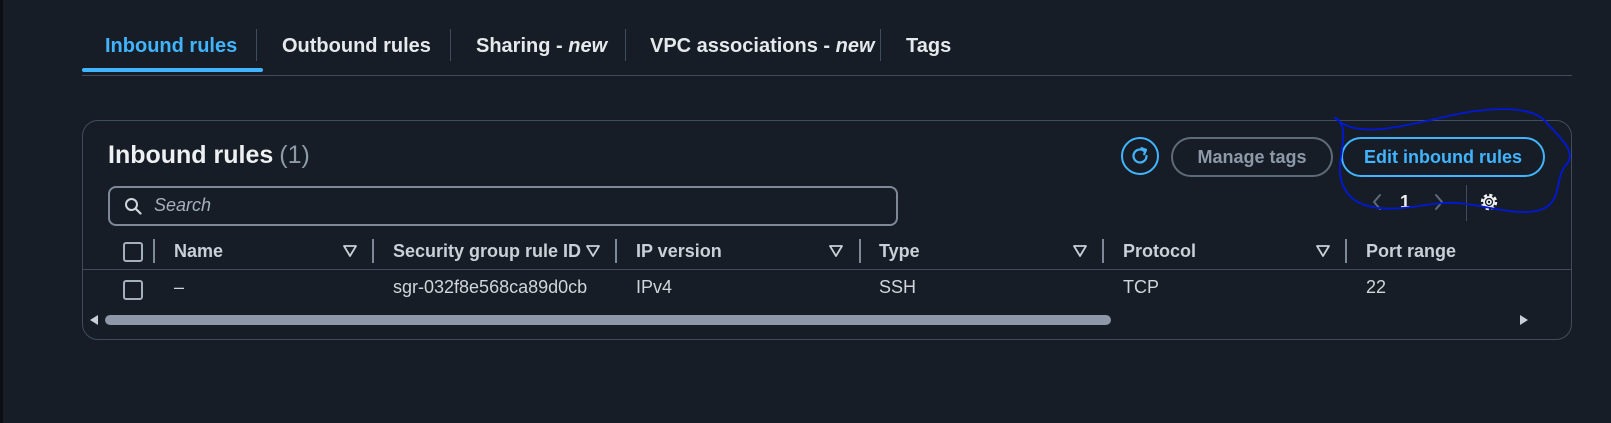 This screenshot has height=423, width=1611. I want to click on scrollbar-thumb, so click(608, 320).